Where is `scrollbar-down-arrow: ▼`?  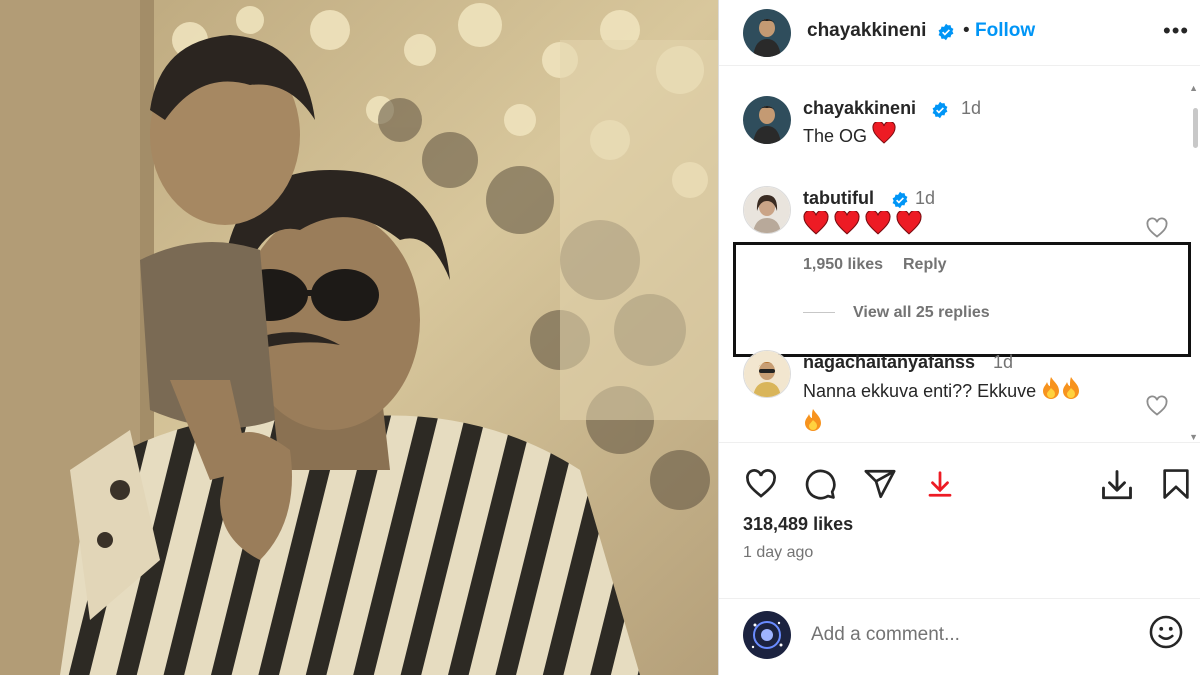 scrollbar-down-arrow: ▼ is located at coordinates (1193, 437).